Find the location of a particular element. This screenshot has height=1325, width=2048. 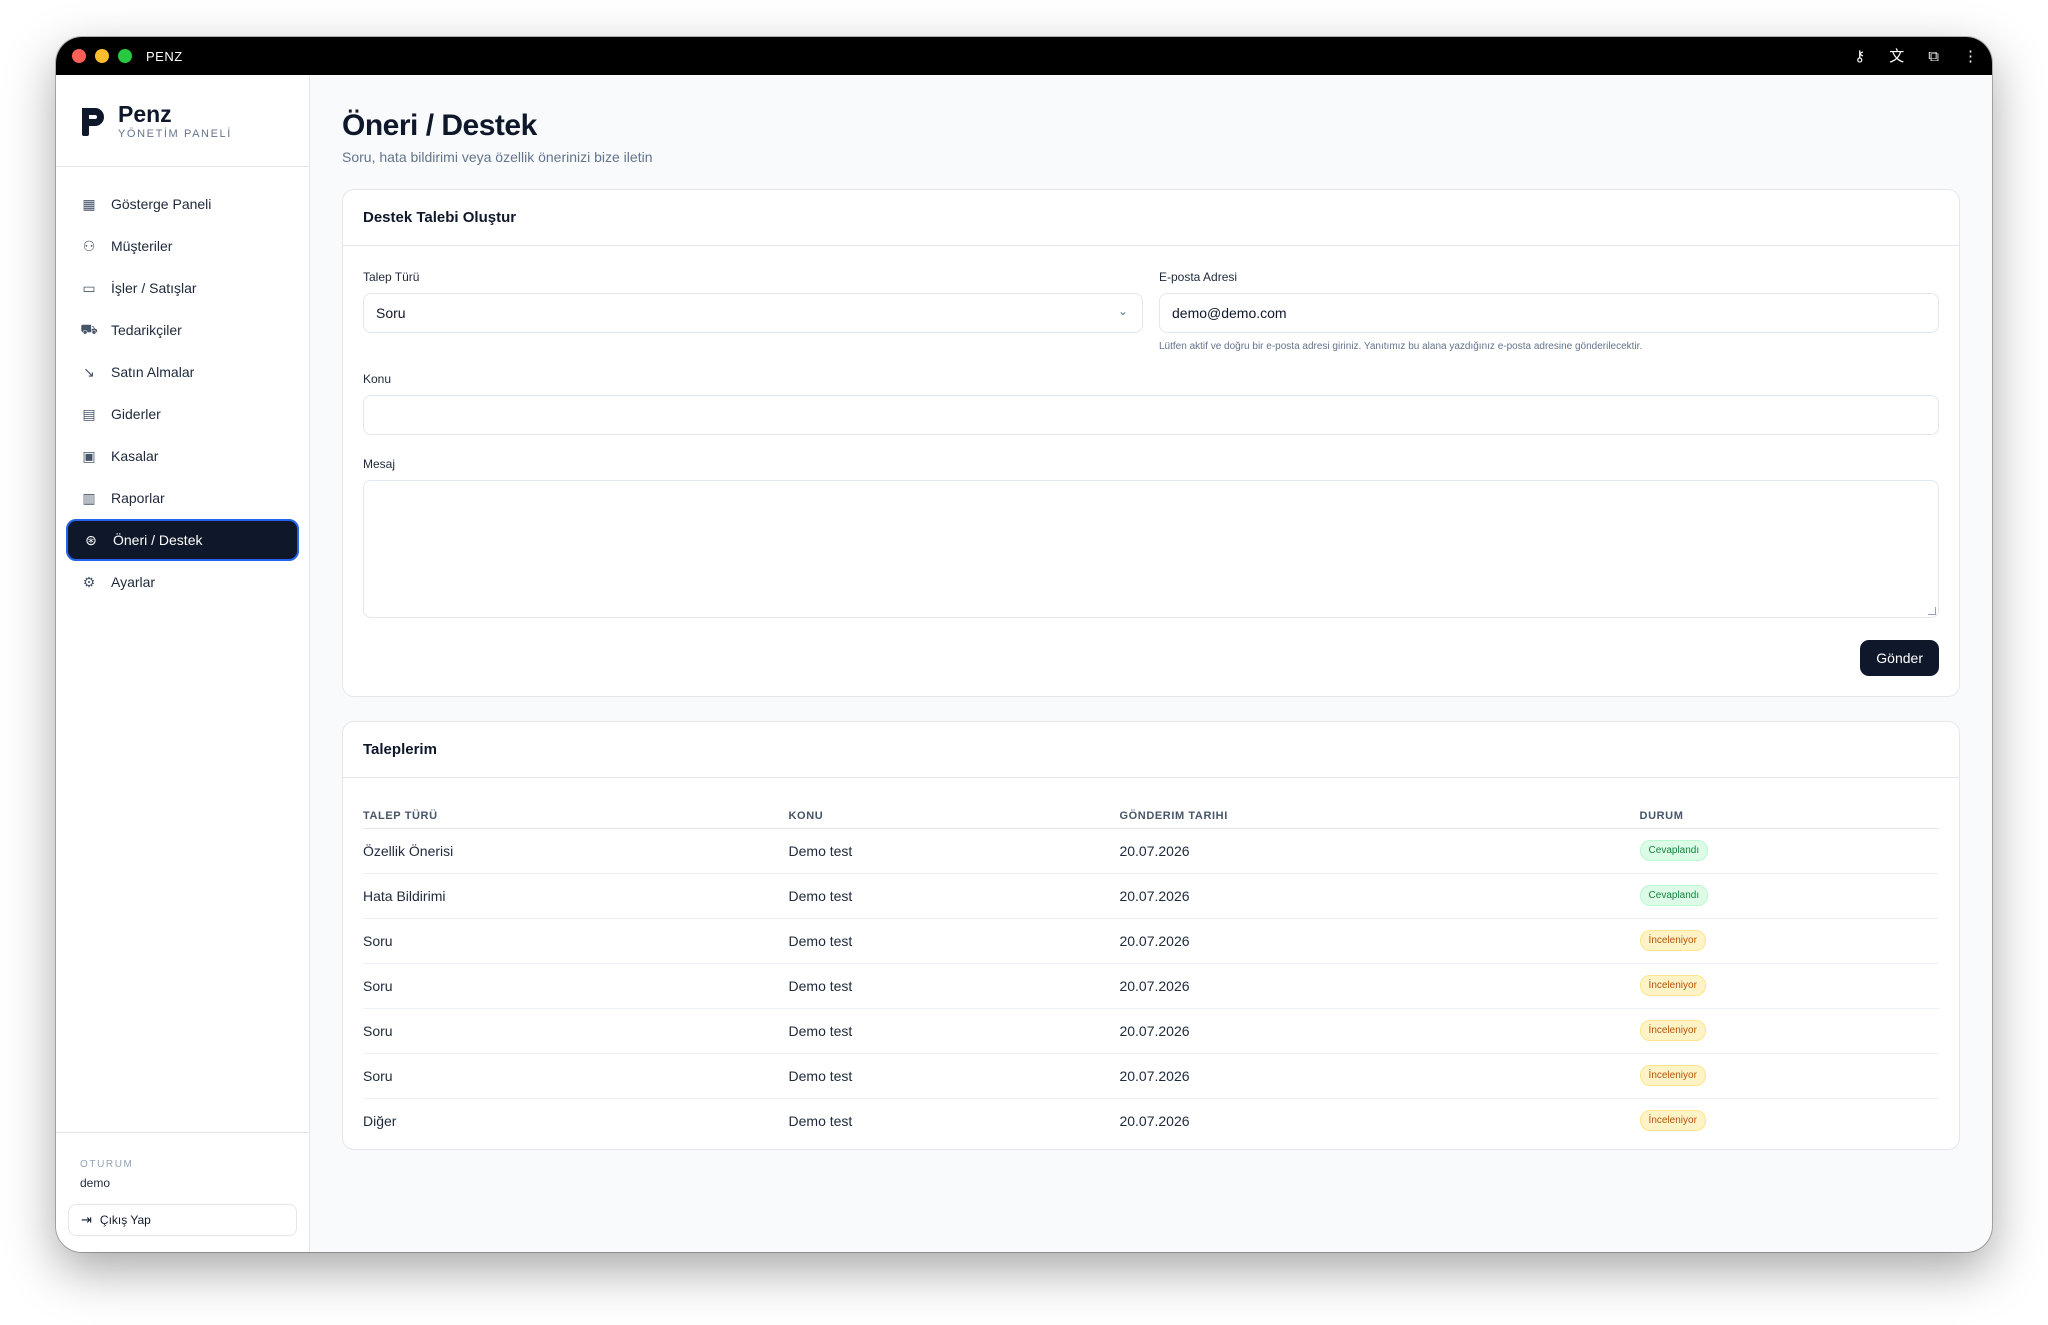

lifebuoy-icon: ⊛ is located at coordinates (91, 539).